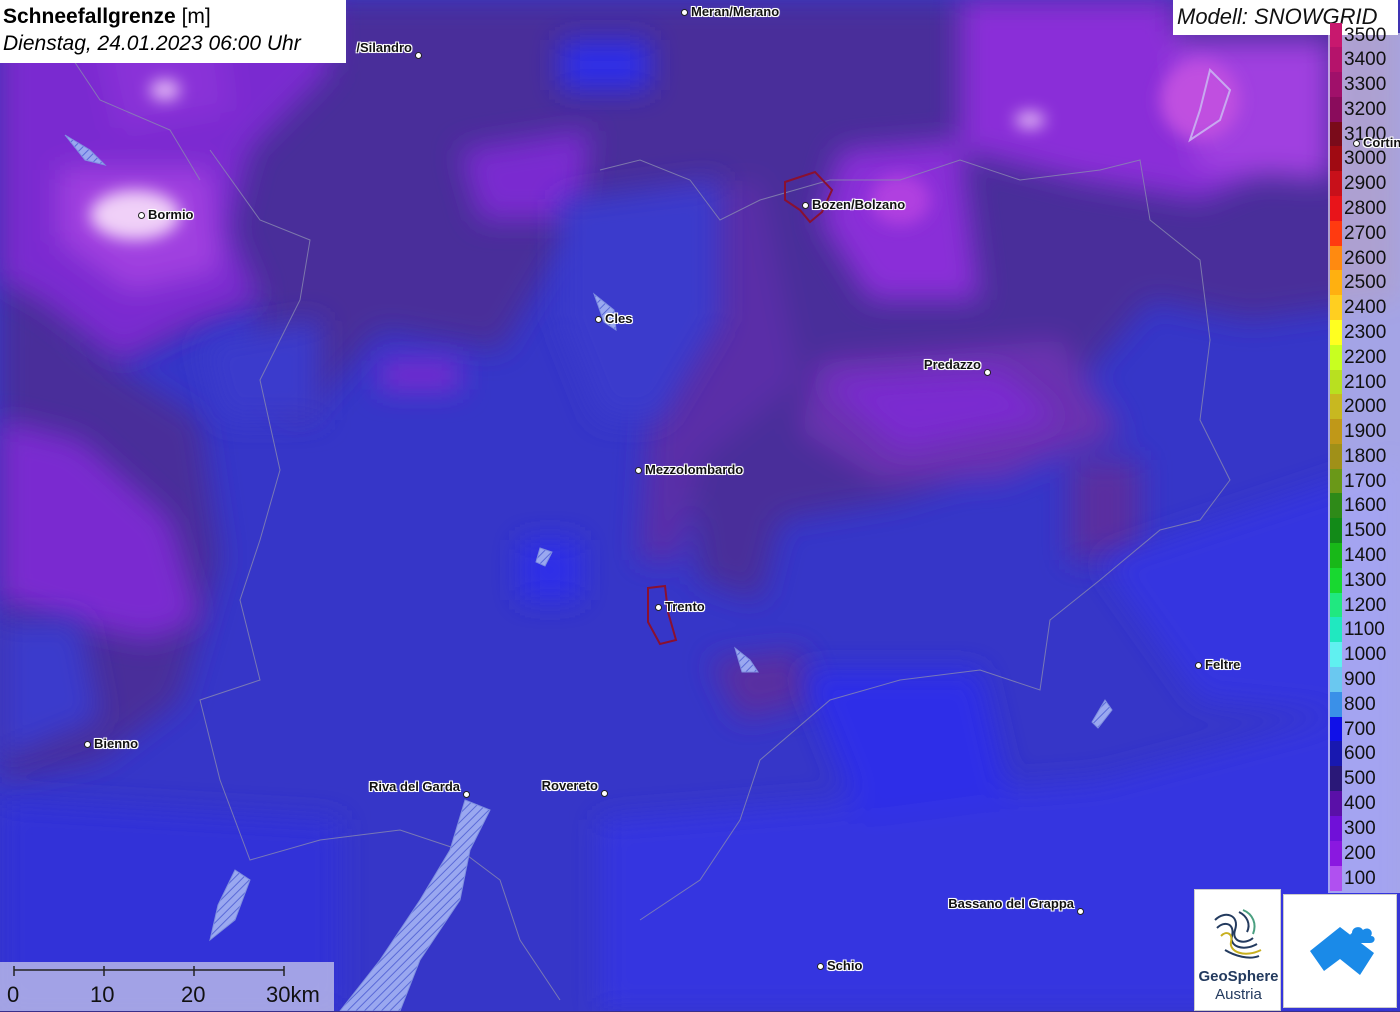  I want to click on title-bold: Schneefallgrenze, so click(89, 16).